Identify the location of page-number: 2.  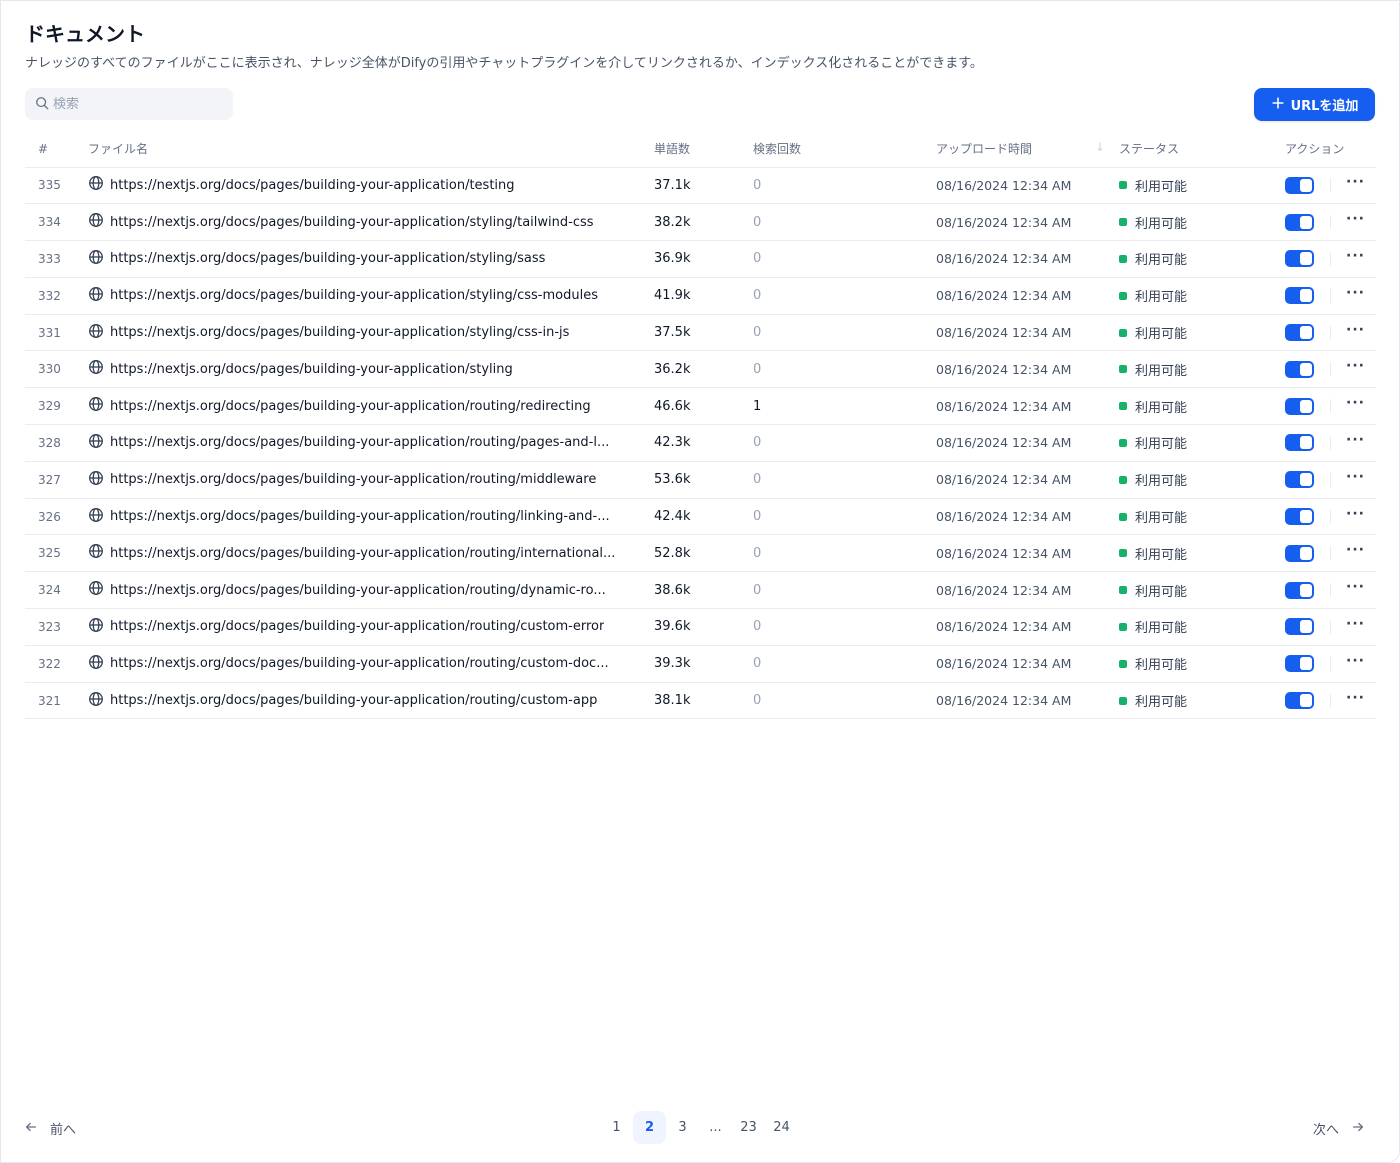
(649, 1127).